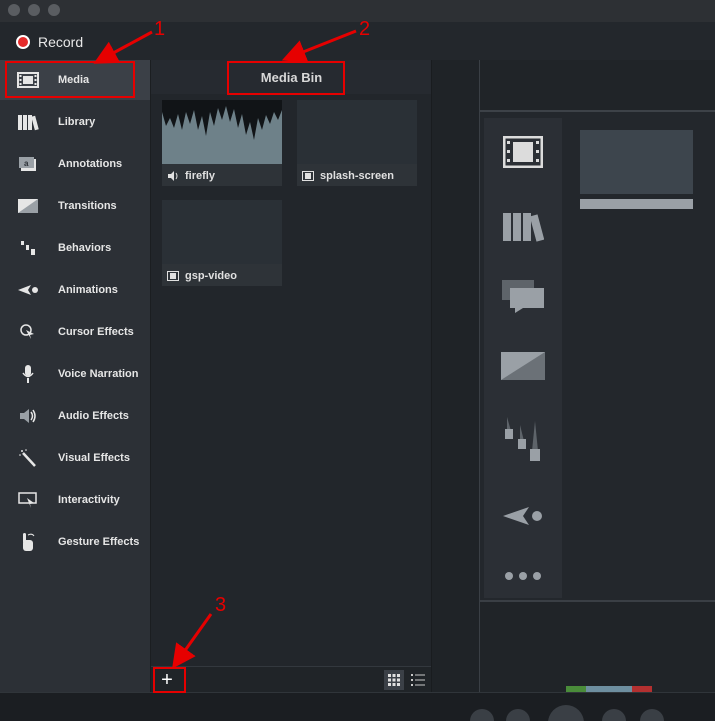  I want to click on record-button: Record, so click(49, 42).